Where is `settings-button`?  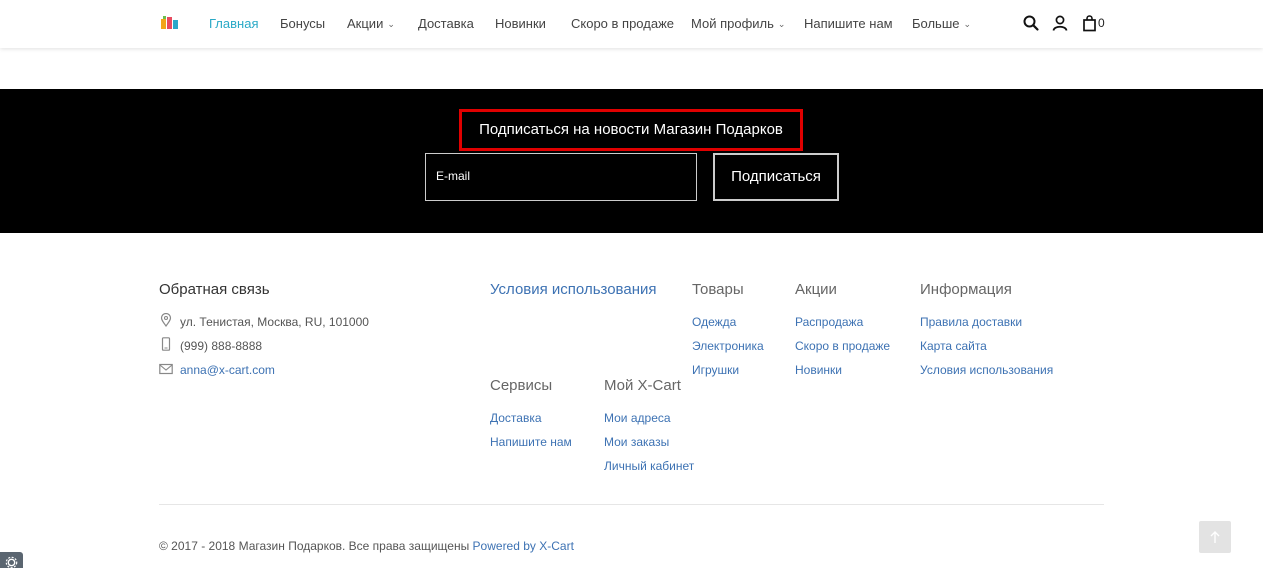 settings-button is located at coordinates (11, 560).